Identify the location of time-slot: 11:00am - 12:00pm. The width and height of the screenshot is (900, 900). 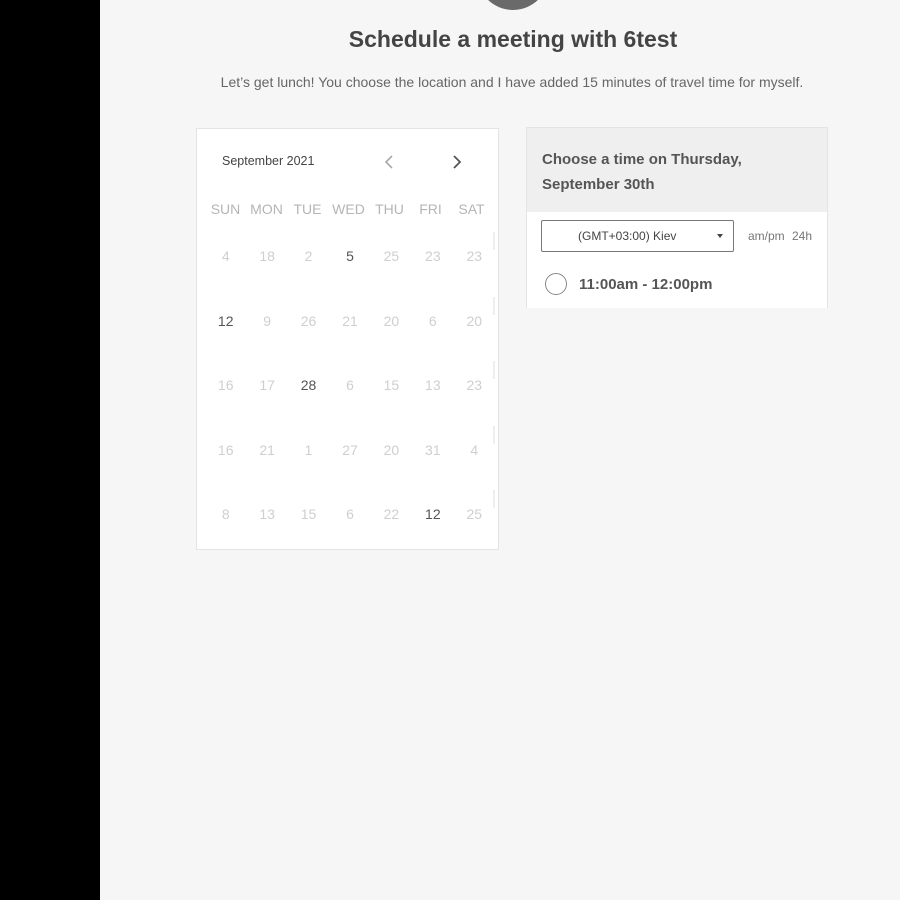
(677, 284).